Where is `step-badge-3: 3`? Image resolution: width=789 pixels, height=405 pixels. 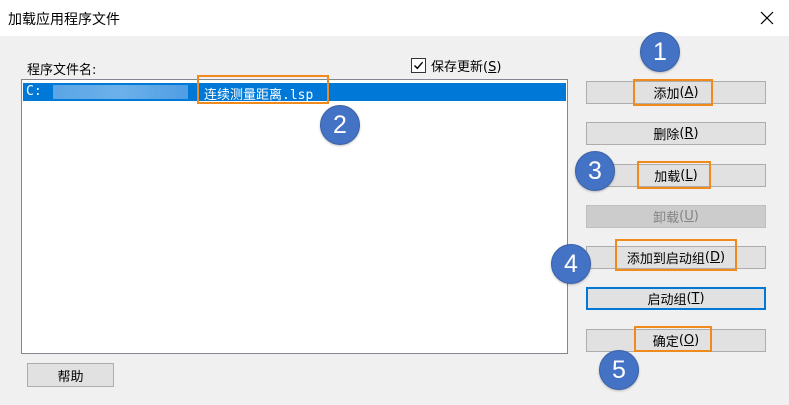
step-badge-3: 3 is located at coordinates (595, 171).